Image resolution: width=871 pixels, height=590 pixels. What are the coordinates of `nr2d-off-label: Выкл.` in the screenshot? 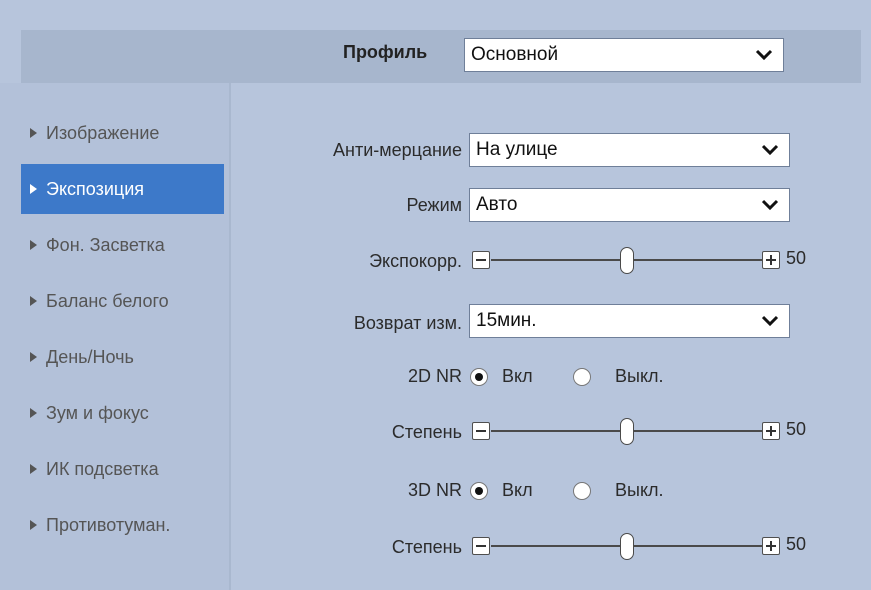 It's located at (639, 376).